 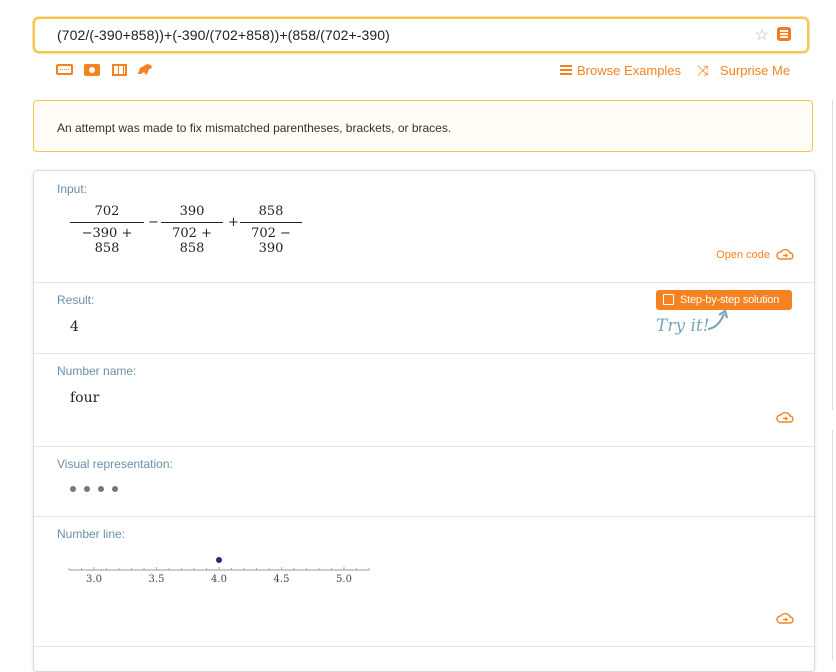 What do you see at coordinates (115, 464) in the screenshot?
I see `pod-title: Visual representation:` at bounding box center [115, 464].